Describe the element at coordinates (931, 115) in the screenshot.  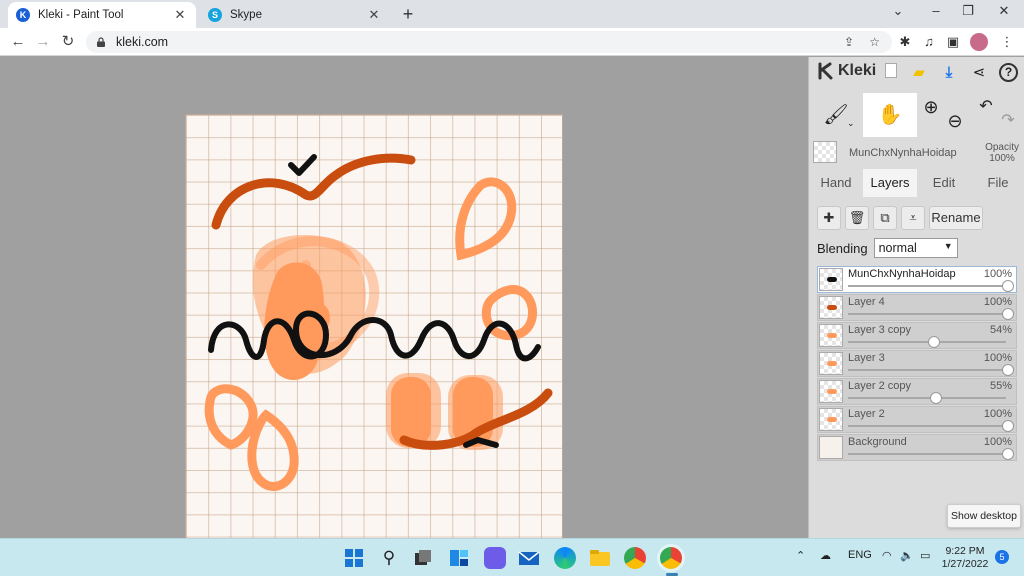
I see `zoom-in-icon: ⊕` at that location.